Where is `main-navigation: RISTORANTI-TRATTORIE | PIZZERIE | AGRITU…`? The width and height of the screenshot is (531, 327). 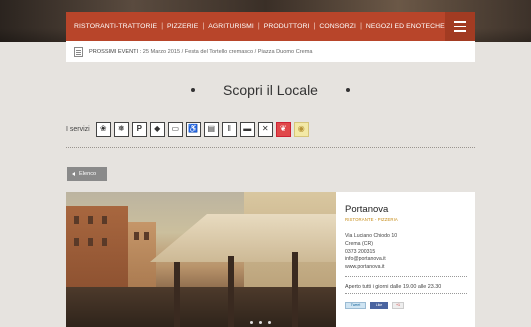 main-navigation: RISTORANTI-TRATTORIE | PIZZERIE | AGRITU… is located at coordinates (270, 26).